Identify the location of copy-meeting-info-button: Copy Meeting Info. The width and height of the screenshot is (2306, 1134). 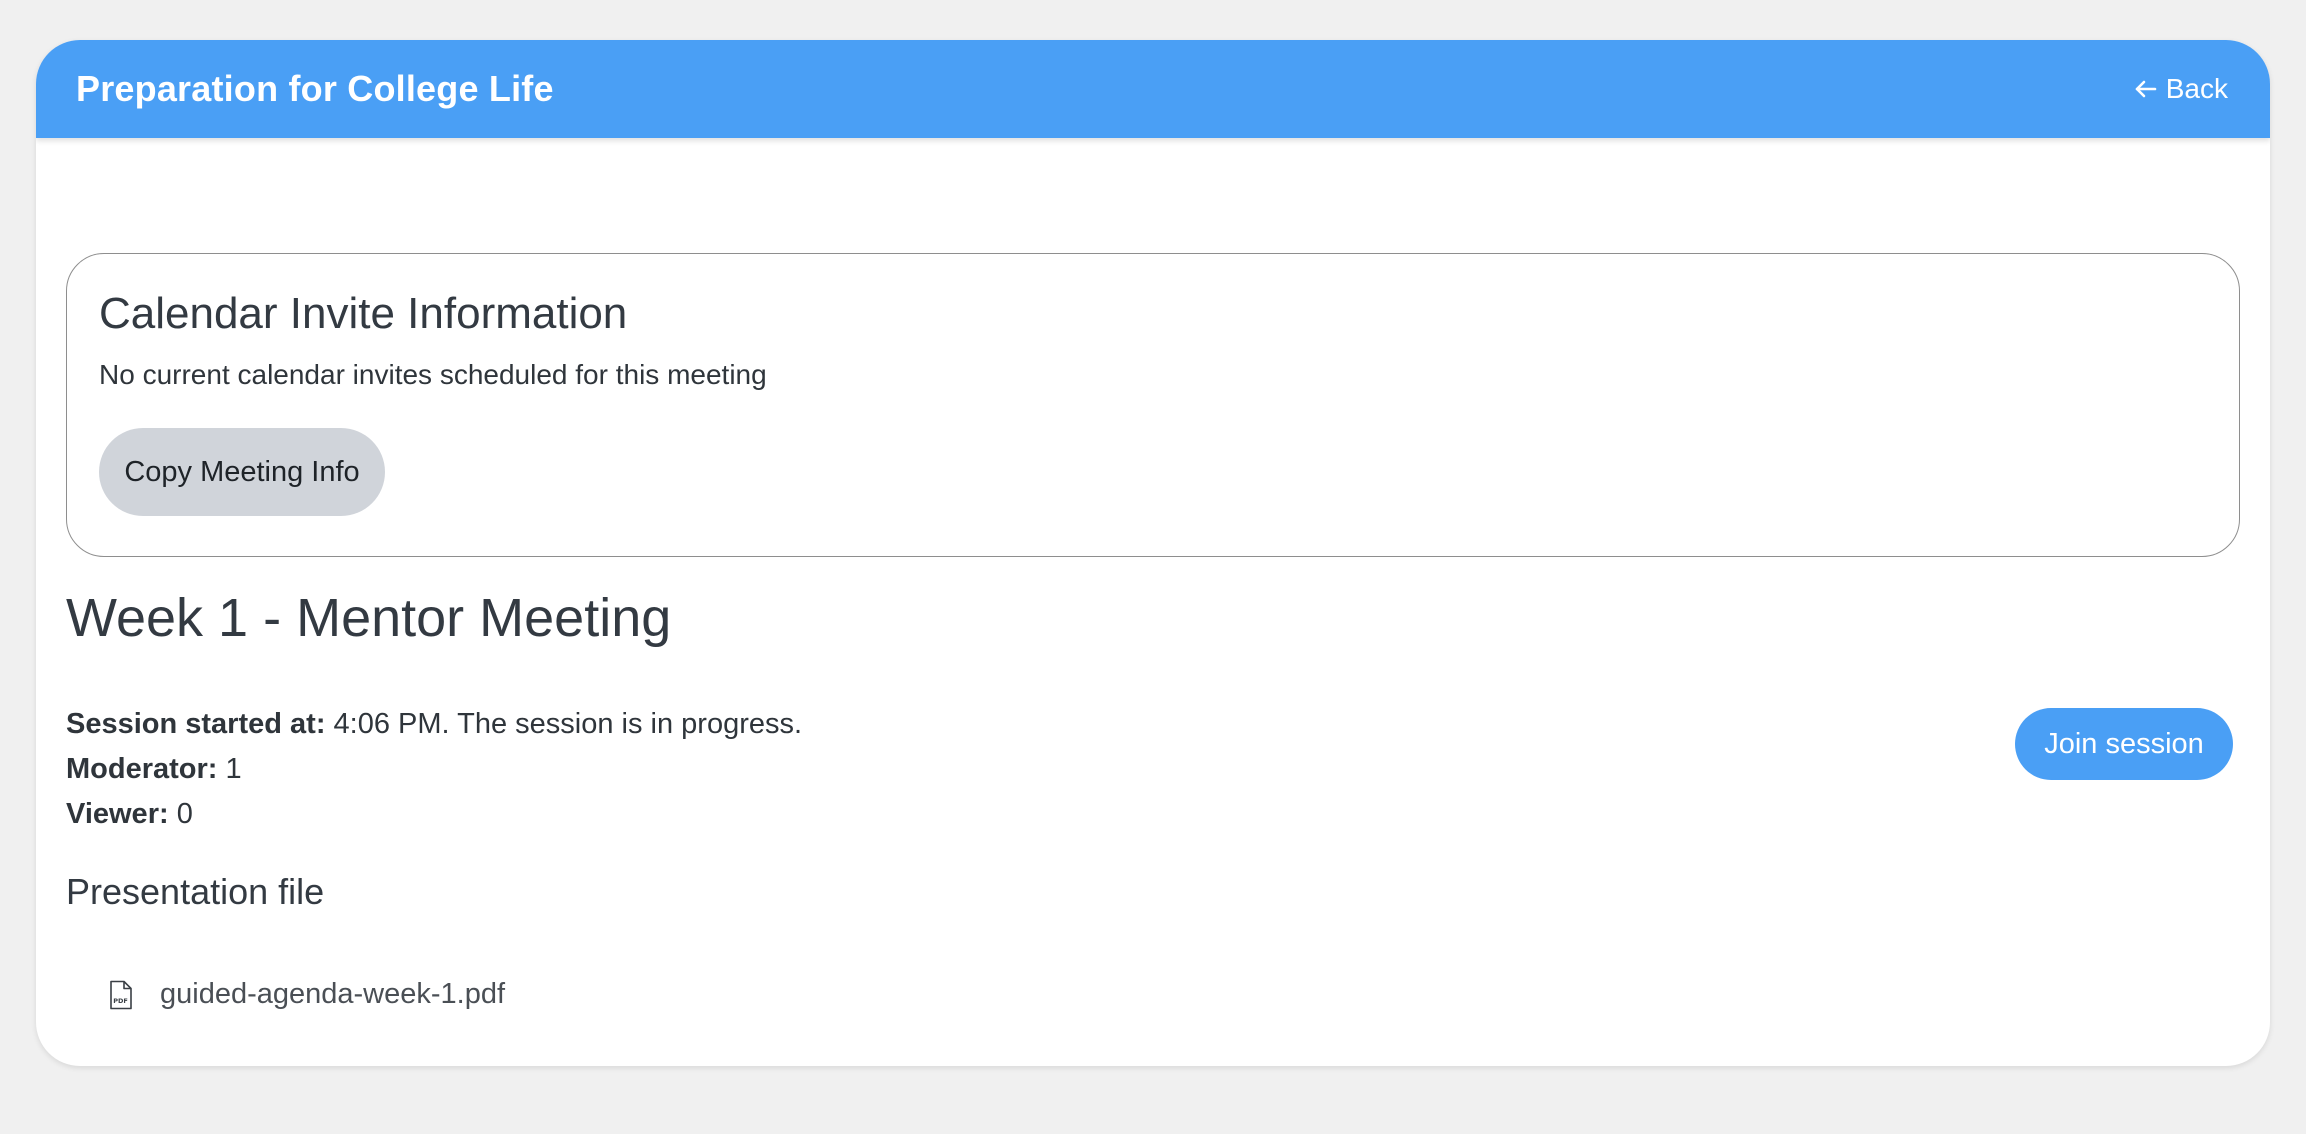
(242, 472).